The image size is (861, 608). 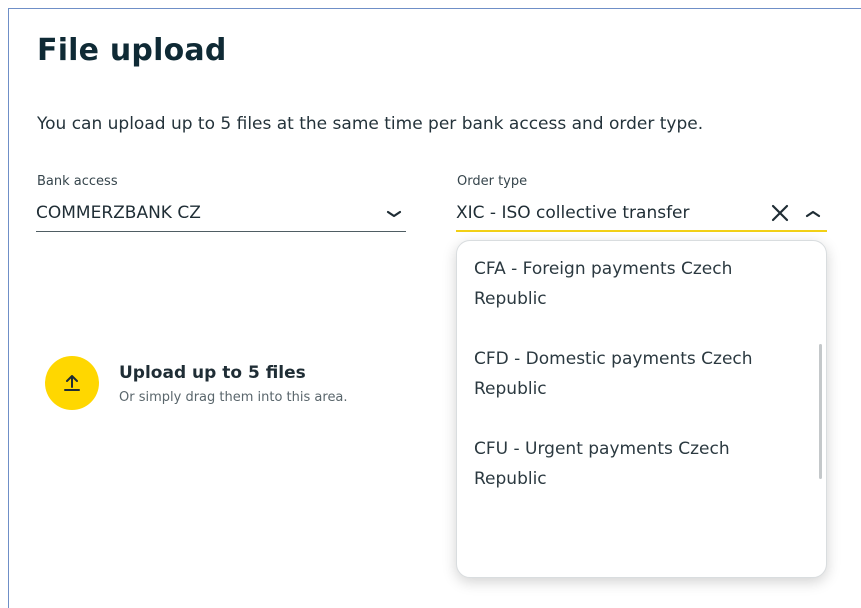 I want to click on order-type-label: Order type, so click(x=492, y=181).